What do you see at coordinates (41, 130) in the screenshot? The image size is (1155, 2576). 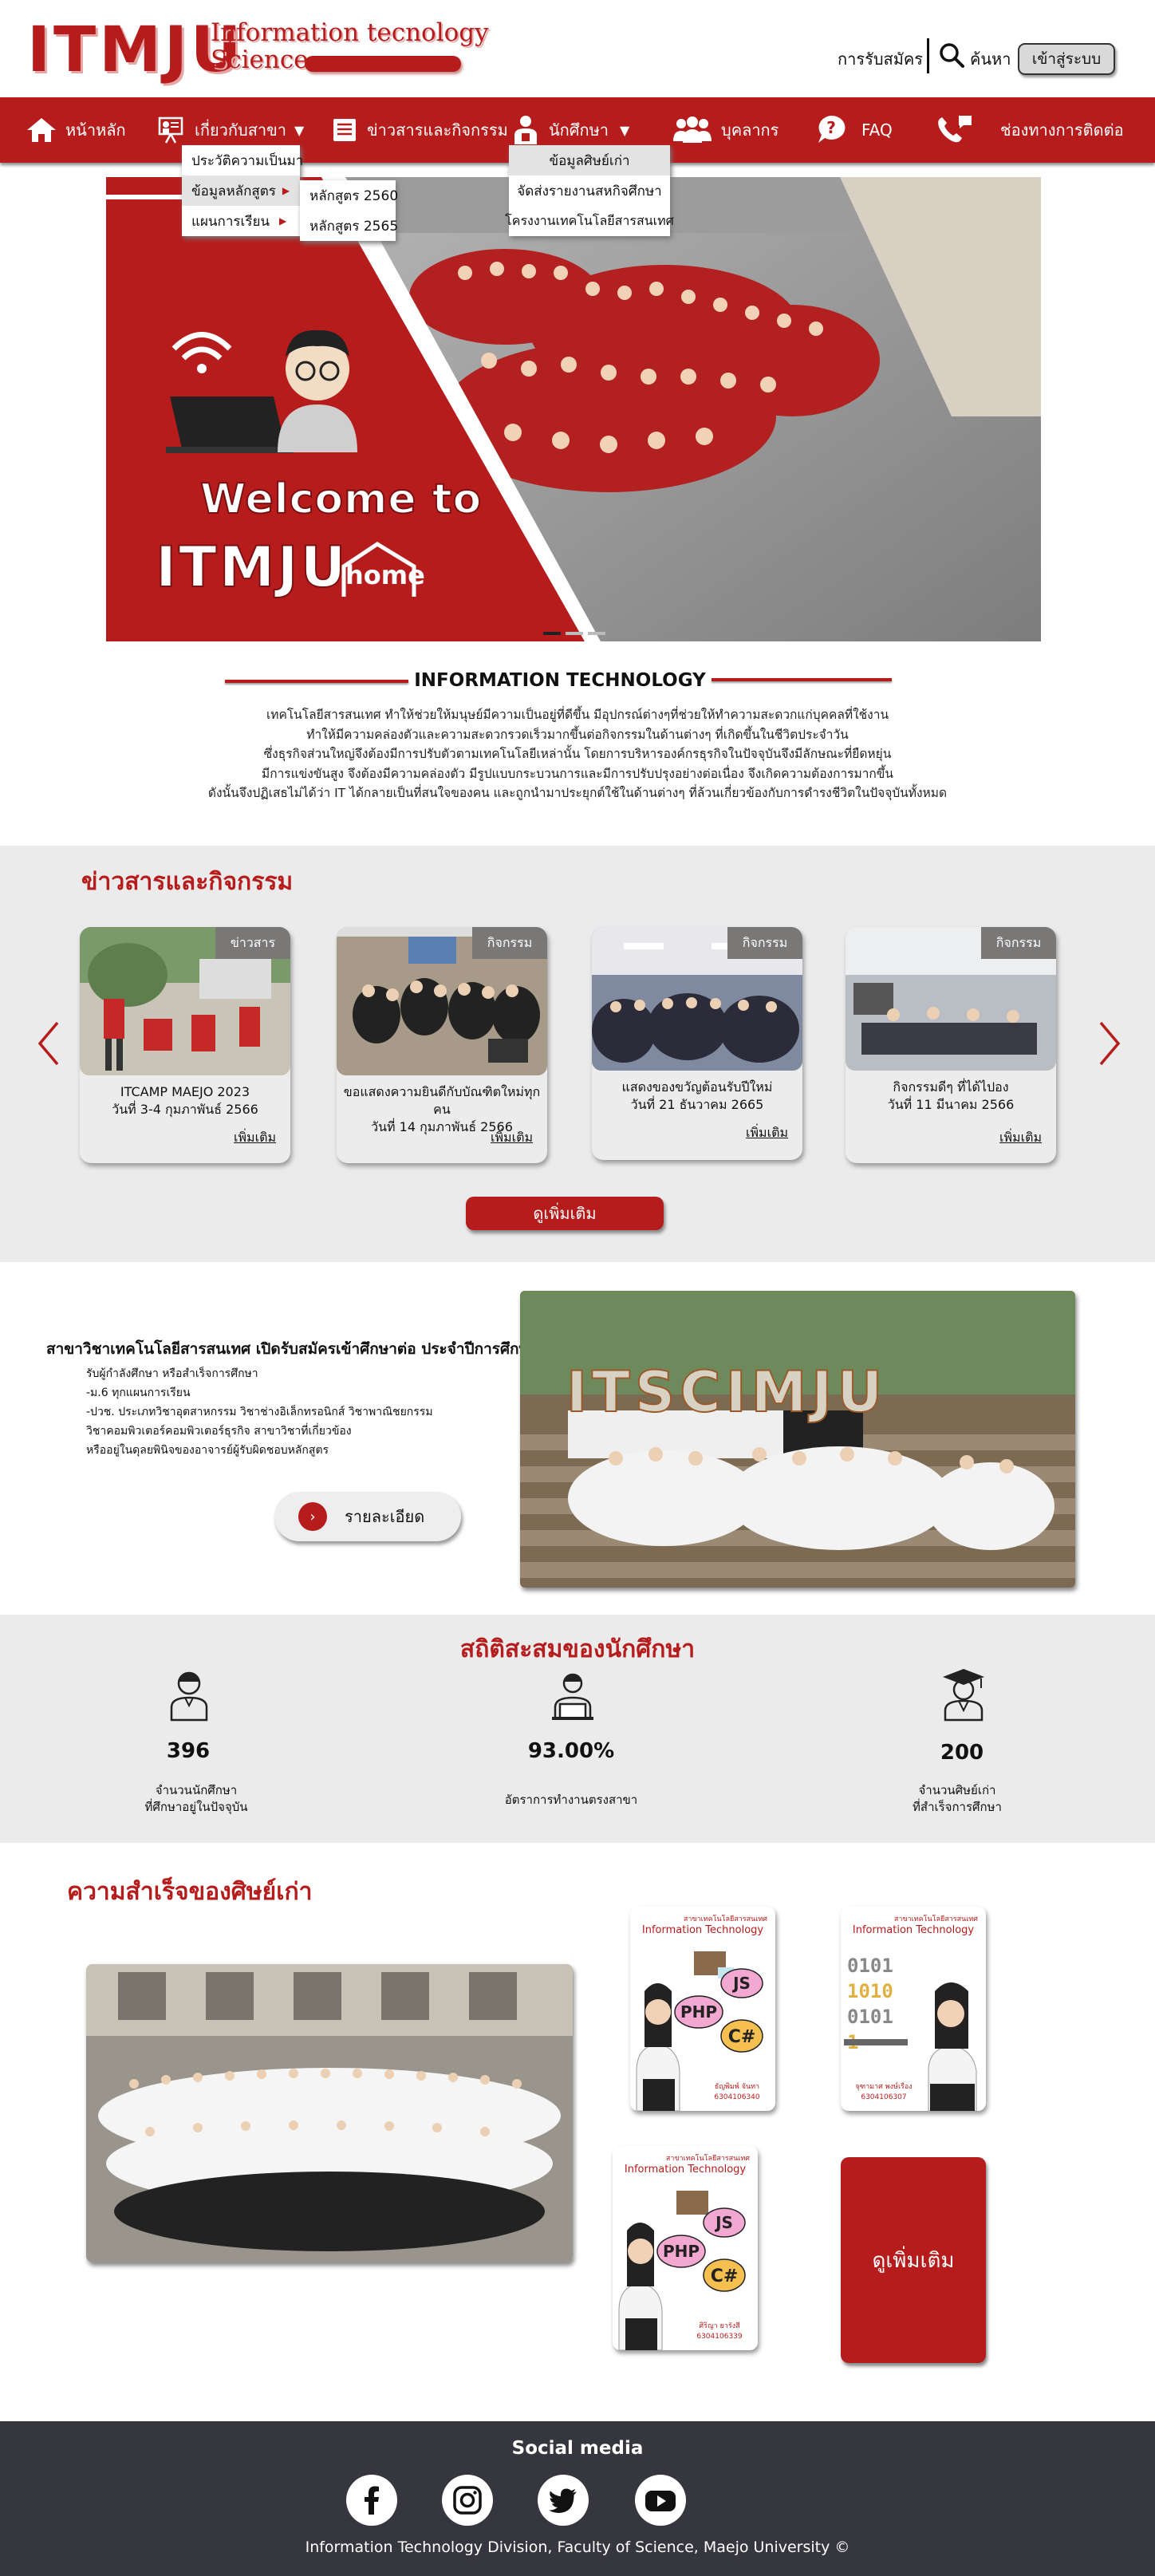 I see `home-icon` at bounding box center [41, 130].